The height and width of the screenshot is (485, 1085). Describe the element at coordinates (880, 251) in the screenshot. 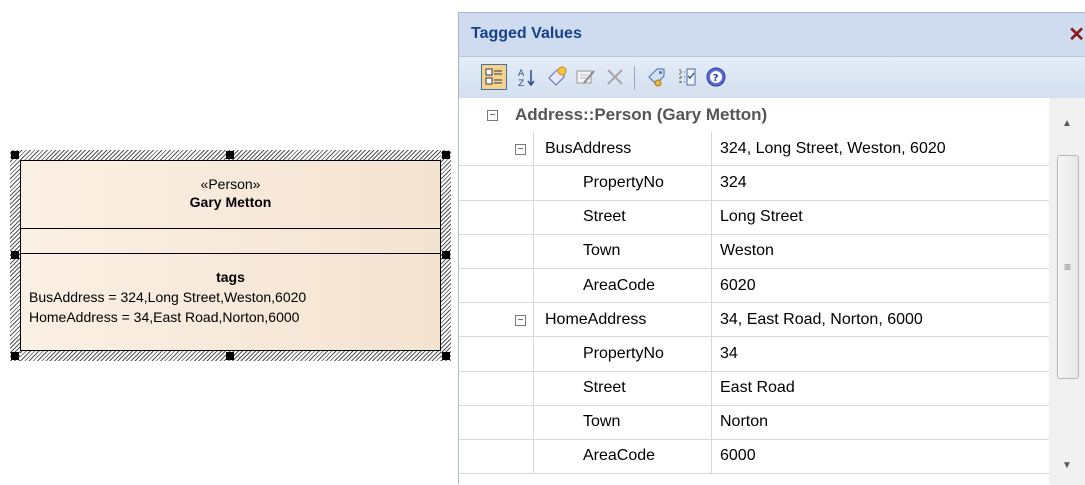

I see `tag-value: Weston` at that location.